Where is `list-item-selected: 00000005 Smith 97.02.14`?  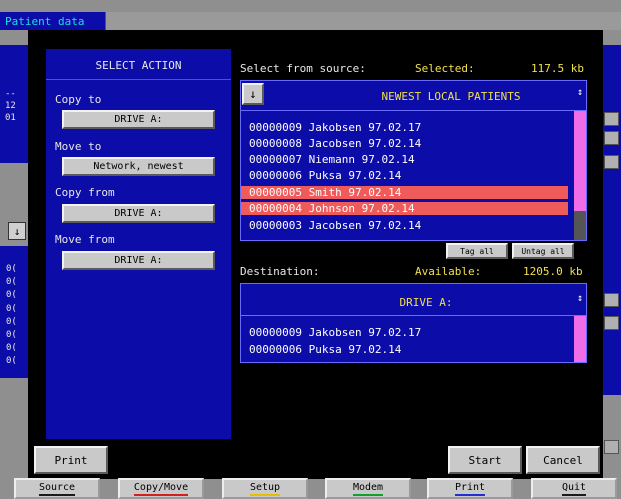
list-item-selected: 00000005 Smith 97.02.14 is located at coordinates (404, 192).